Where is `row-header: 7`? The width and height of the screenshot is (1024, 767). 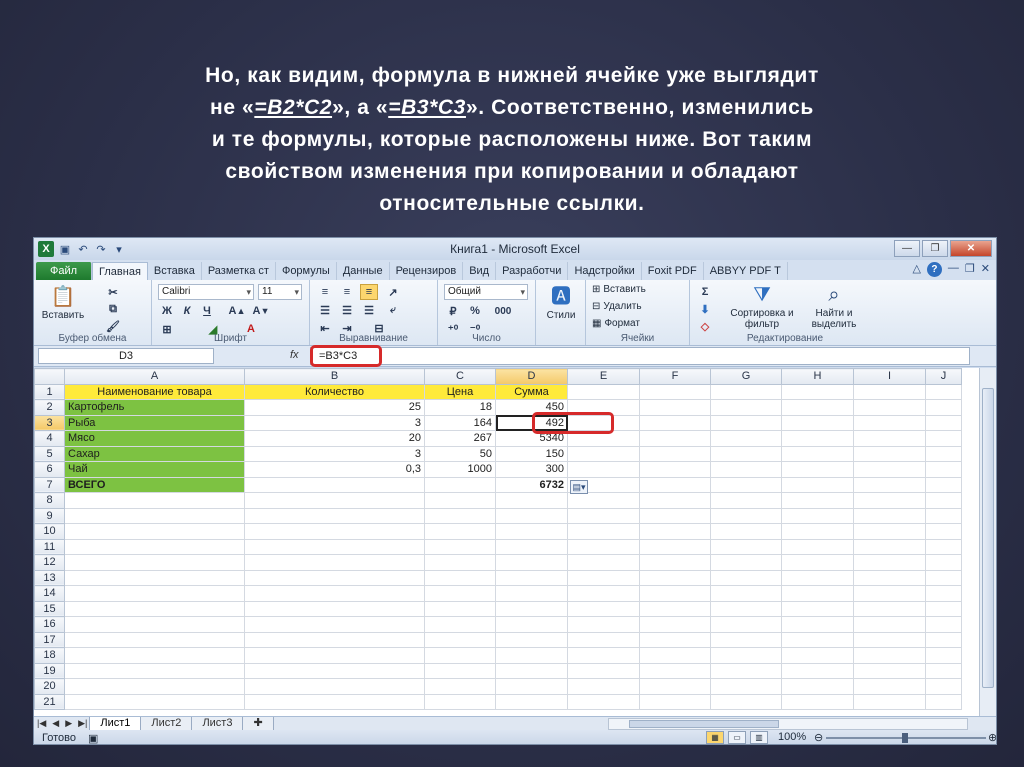
row-header: 7 is located at coordinates (49, 484).